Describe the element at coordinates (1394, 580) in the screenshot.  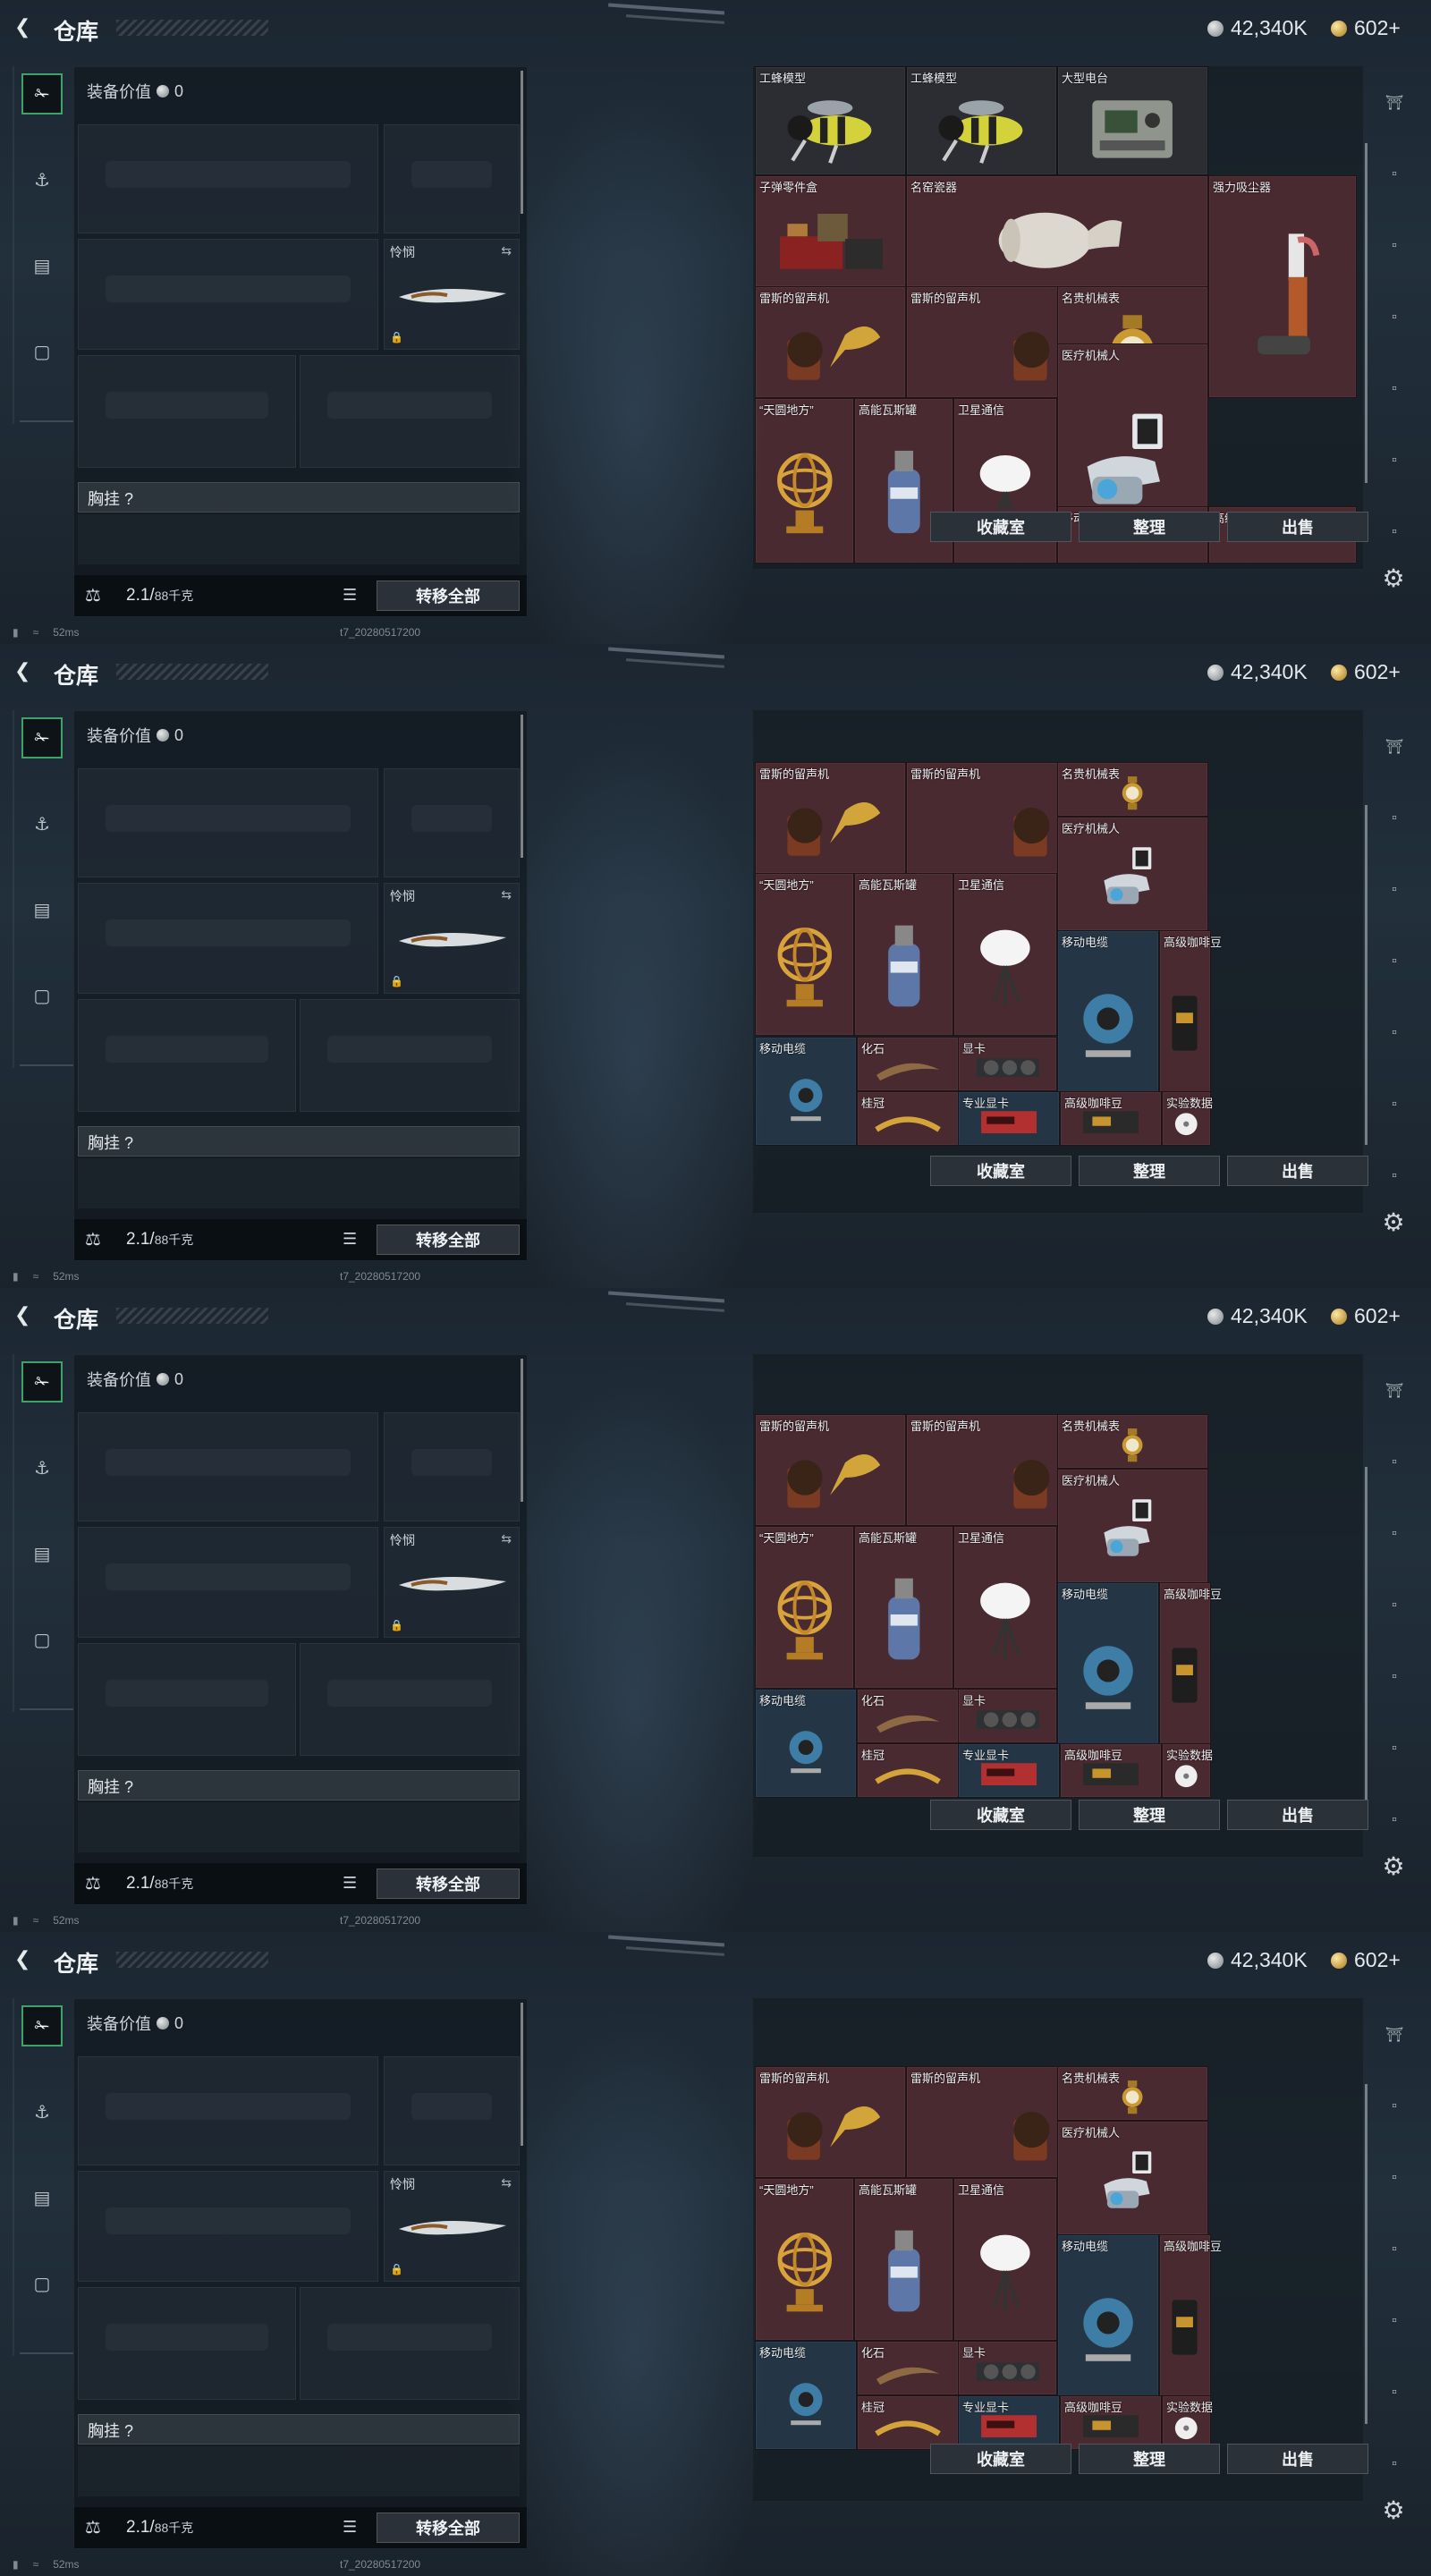
I see `settings-gear-icon: ⚙` at that location.